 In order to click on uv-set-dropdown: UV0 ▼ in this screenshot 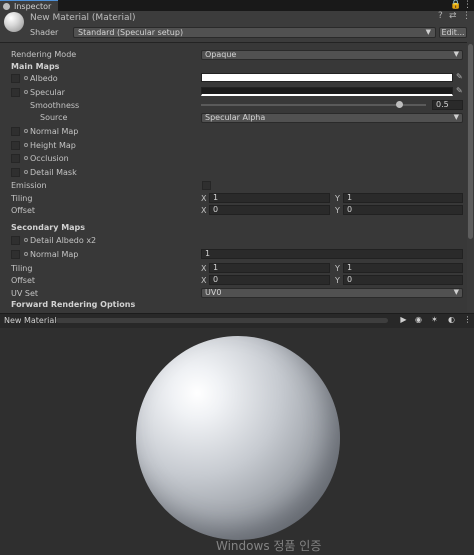, I will do `click(332, 293)`.